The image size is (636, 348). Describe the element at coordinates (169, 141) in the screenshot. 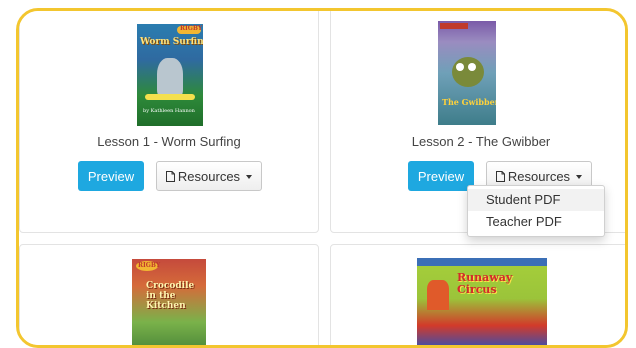

I see `lesson-title: Lesson 1 - Worm Surfing` at that location.